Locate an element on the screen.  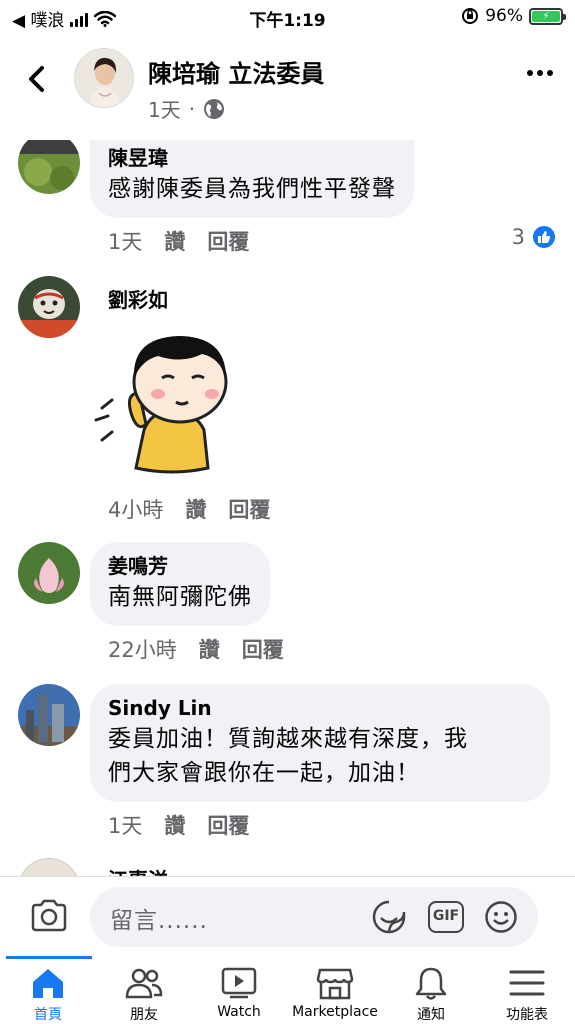
comment-bubble: 姜鳴芳 南無阿彌陀佛 is located at coordinates (180, 584).